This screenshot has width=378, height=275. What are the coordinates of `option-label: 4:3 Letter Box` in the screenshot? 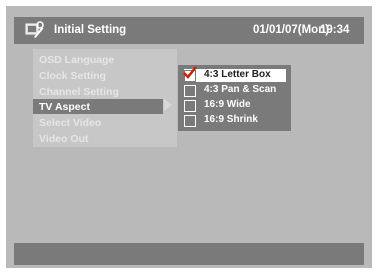 It's located at (237, 74).